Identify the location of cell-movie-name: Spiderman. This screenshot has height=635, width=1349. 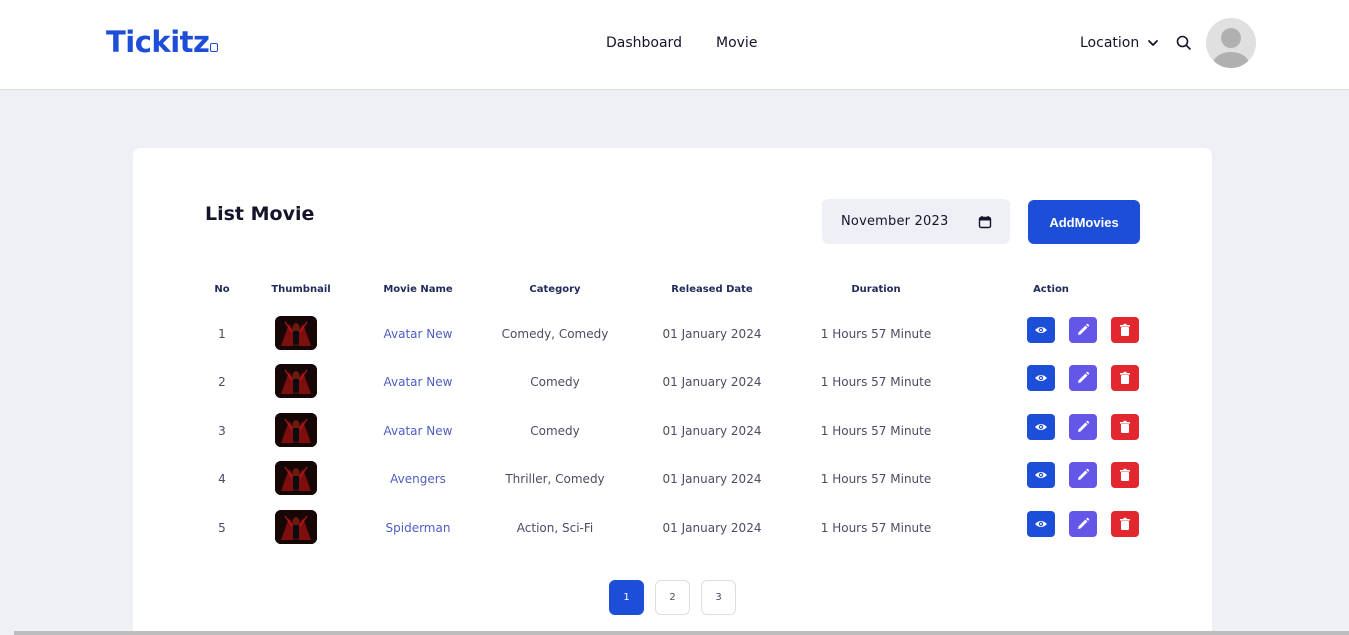
(418, 528).